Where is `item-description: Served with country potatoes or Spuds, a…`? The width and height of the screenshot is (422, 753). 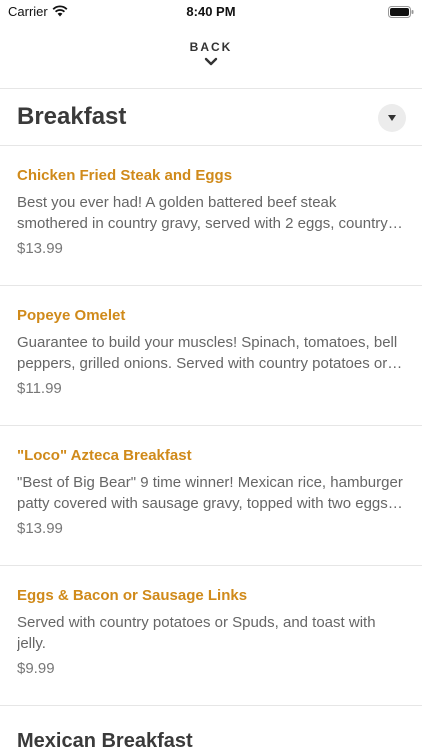 item-description: Served with country potatoes or Spuds, a… is located at coordinates (196, 633).